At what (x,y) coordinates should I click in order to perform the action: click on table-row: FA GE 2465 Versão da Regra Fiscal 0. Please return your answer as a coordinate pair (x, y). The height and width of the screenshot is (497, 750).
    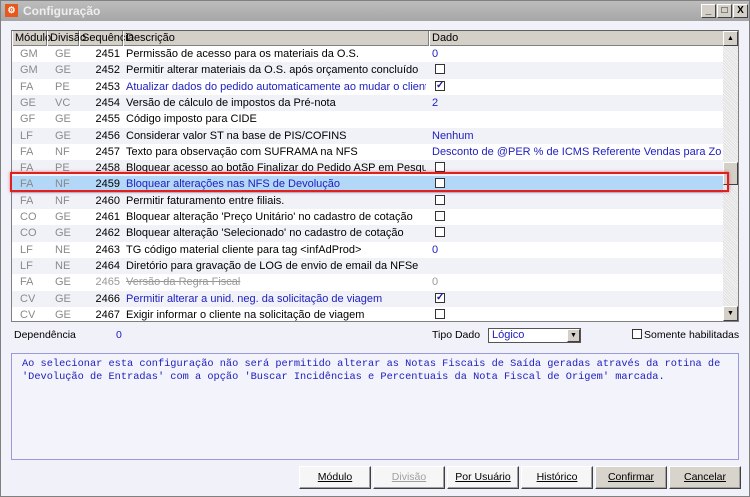
    Looking at the image, I should click on (367, 282).